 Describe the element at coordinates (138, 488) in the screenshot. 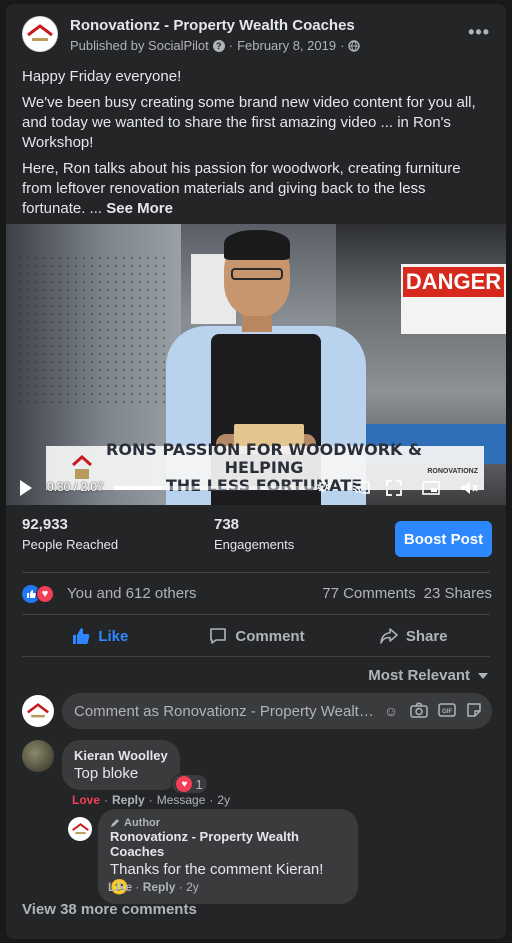

I see `video-progress-fill` at that location.